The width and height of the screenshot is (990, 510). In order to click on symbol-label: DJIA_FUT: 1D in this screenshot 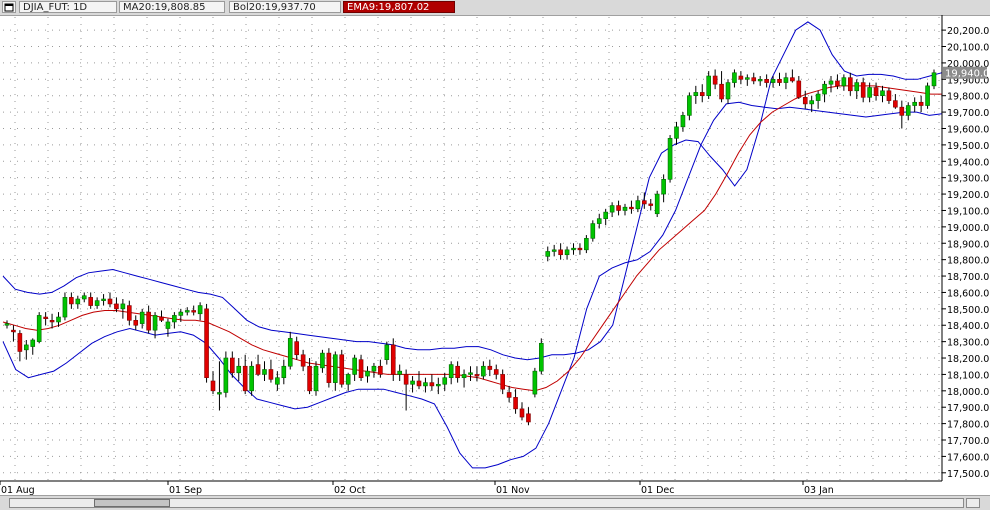, I will do `click(68, 7)`.